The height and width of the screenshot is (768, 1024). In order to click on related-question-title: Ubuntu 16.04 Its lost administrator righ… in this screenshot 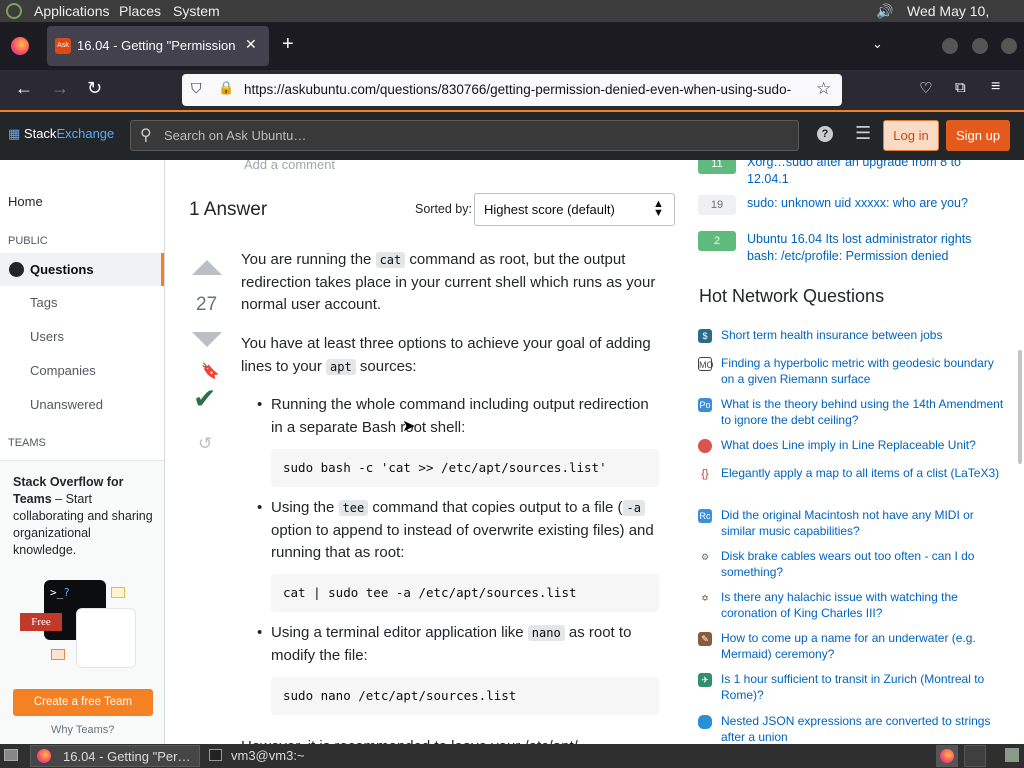, I will do `click(859, 247)`.